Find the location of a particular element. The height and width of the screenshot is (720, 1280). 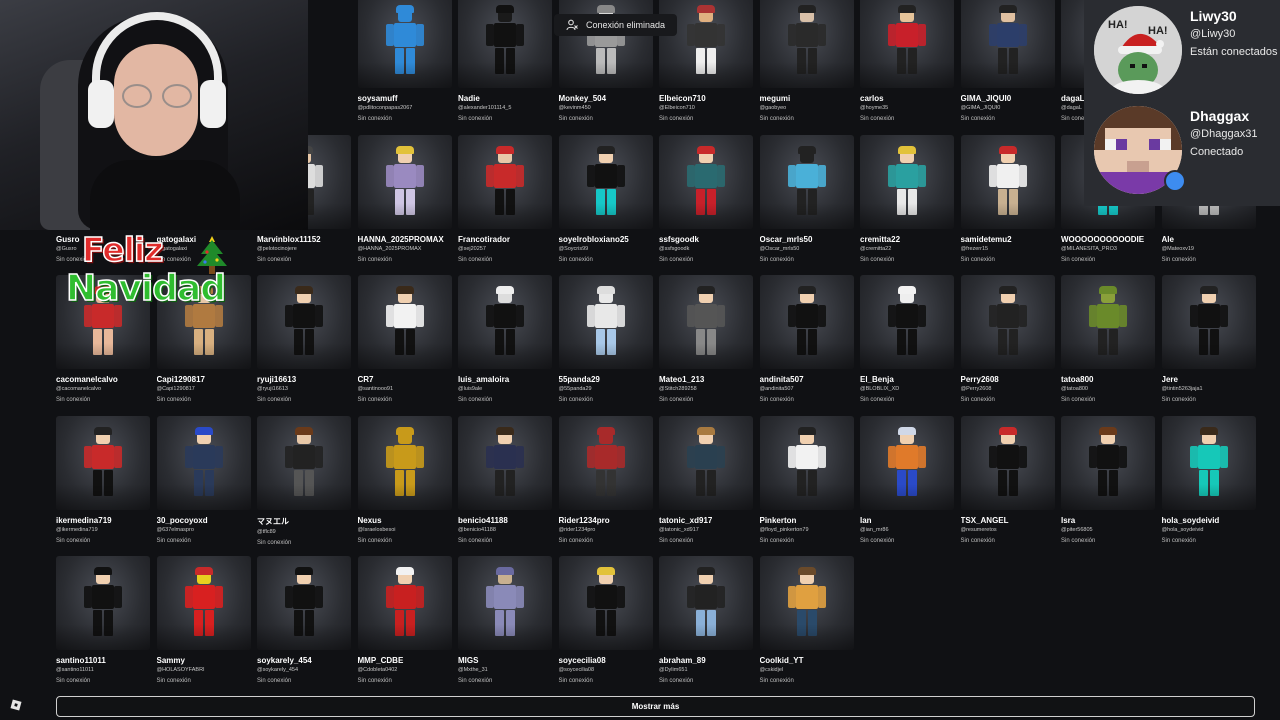

friend-card: cremitta22 @cremitta22 Sin conexión is located at coordinates (907, 204).